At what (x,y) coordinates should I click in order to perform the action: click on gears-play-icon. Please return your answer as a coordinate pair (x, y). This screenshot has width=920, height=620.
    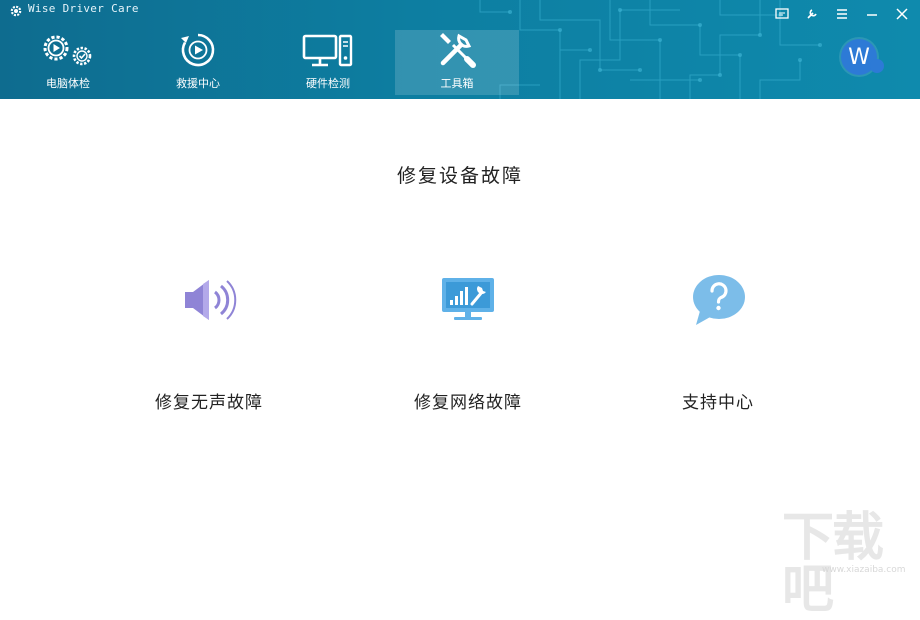
    Looking at the image, I should click on (68, 49).